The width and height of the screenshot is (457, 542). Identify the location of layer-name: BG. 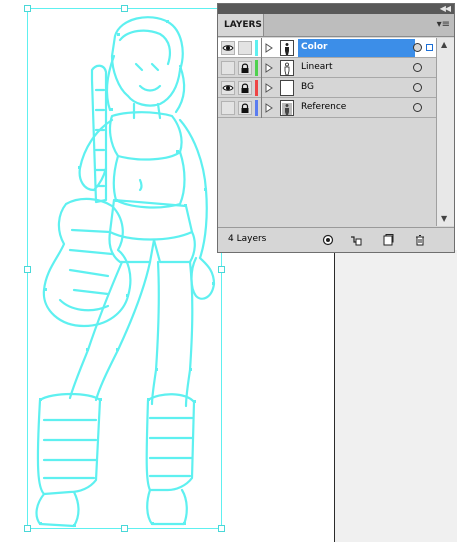
(351, 87).